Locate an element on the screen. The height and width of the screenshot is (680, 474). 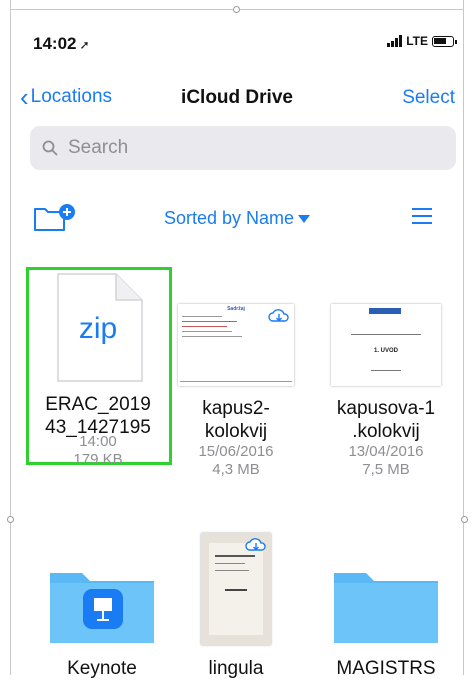
status-time: 14:02 ➚ is located at coordinates (61, 44).